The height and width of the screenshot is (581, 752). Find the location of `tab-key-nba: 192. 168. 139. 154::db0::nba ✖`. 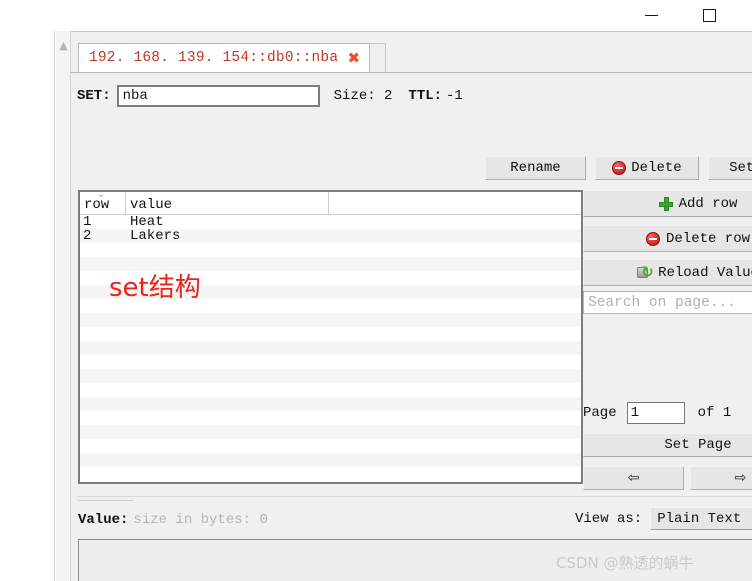

tab-key-nba: 192. 168. 139. 154::db0::nba ✖ is located at coordinates (224, 58).